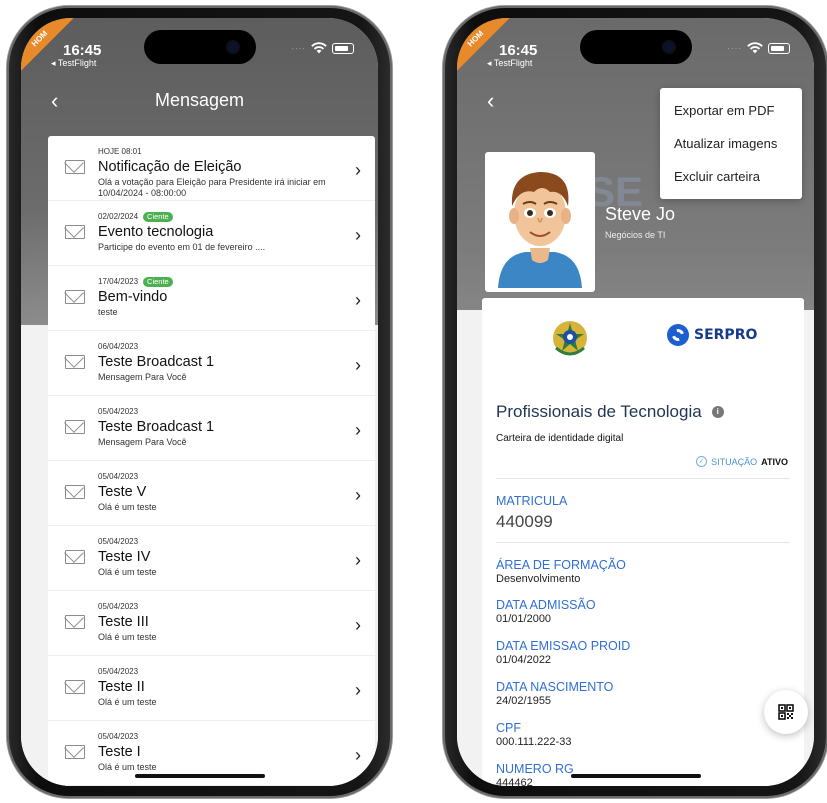 Image resolution: width=827 pixels, height=803 pixels. Describe the element at coordinates (678, 335) in the screenshot. I see `serpro-logo-icon` at that location.